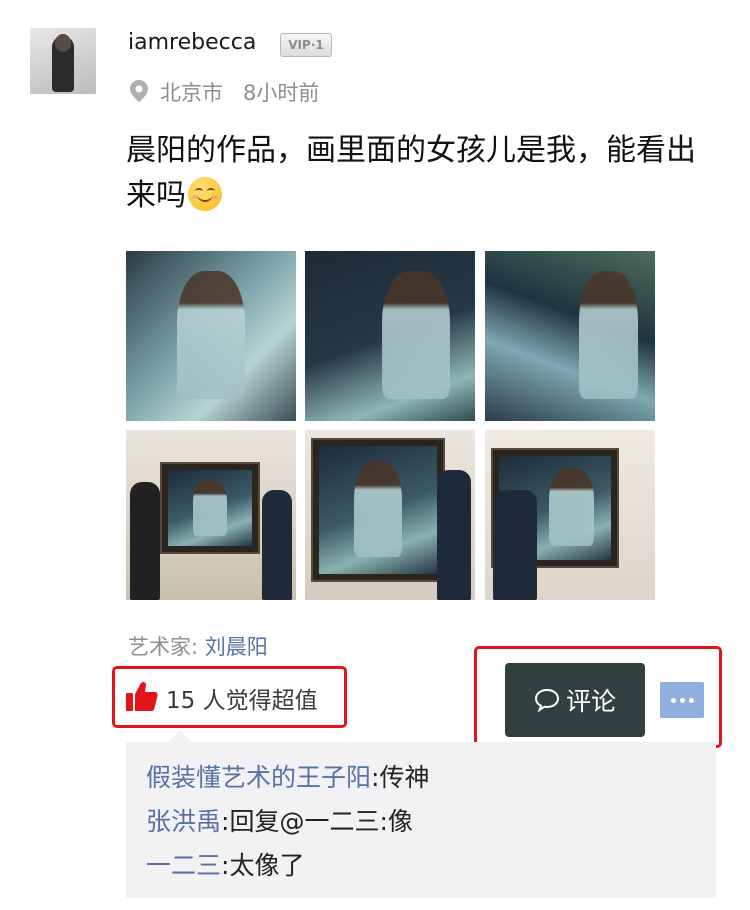  Describe the element at coordinates (63, 43) in the screenshot. I see `avatar-head` at that location.